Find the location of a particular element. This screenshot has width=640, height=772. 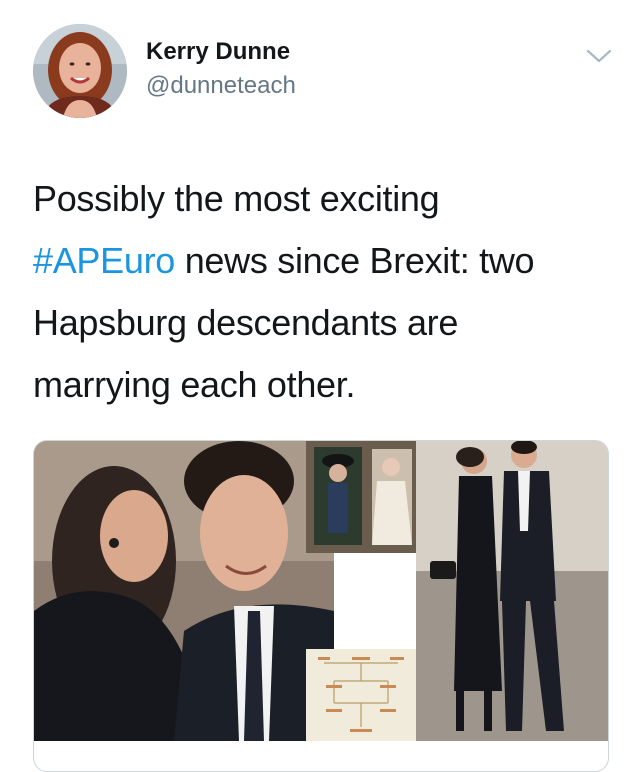

avatar-photo is located at coordinates (80, 71).